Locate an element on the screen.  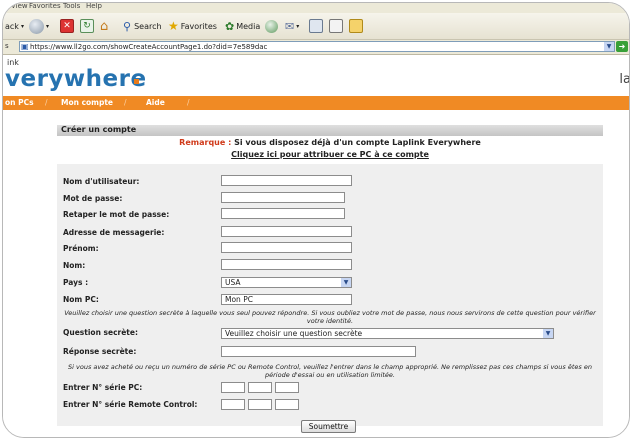
email-field is located at coordinates (286, 231).